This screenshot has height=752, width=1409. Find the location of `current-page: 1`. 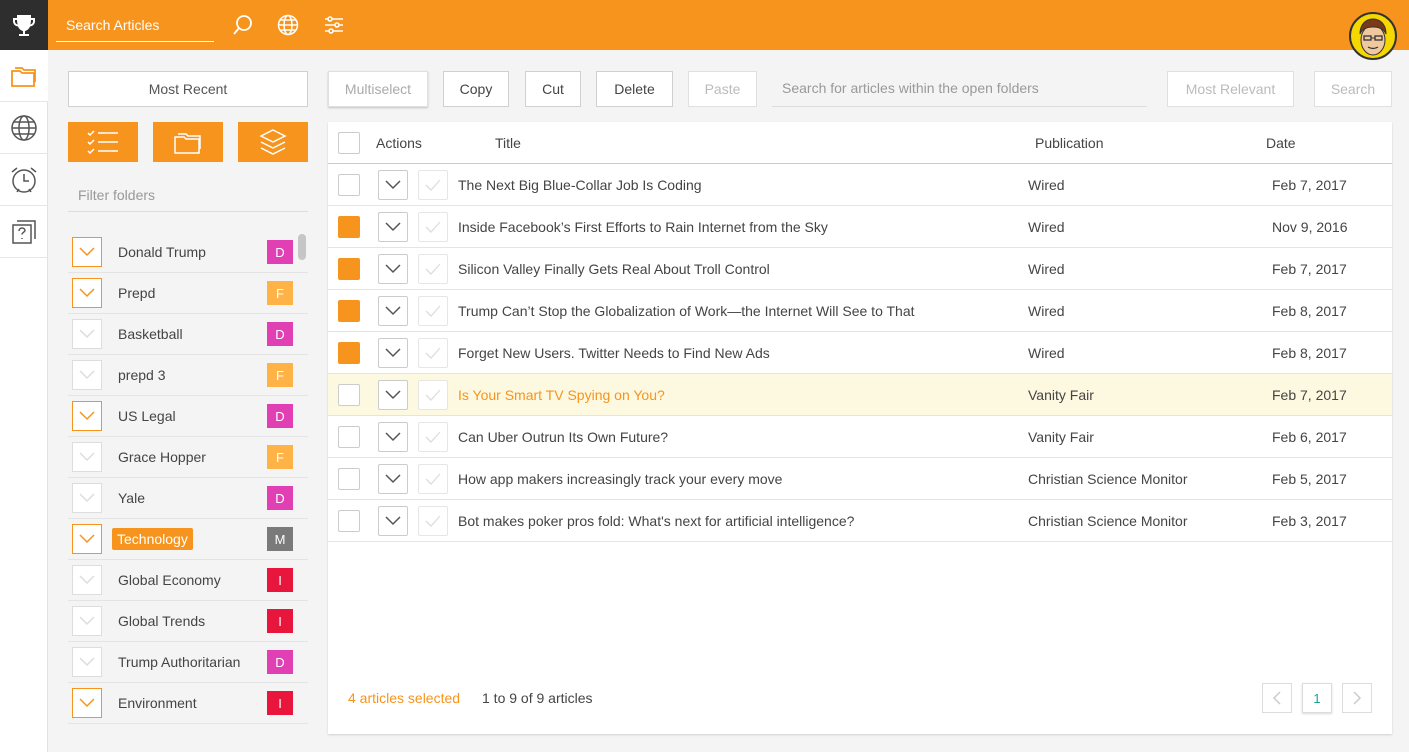

current-page: 1 is located at coordinates (1317, 698).